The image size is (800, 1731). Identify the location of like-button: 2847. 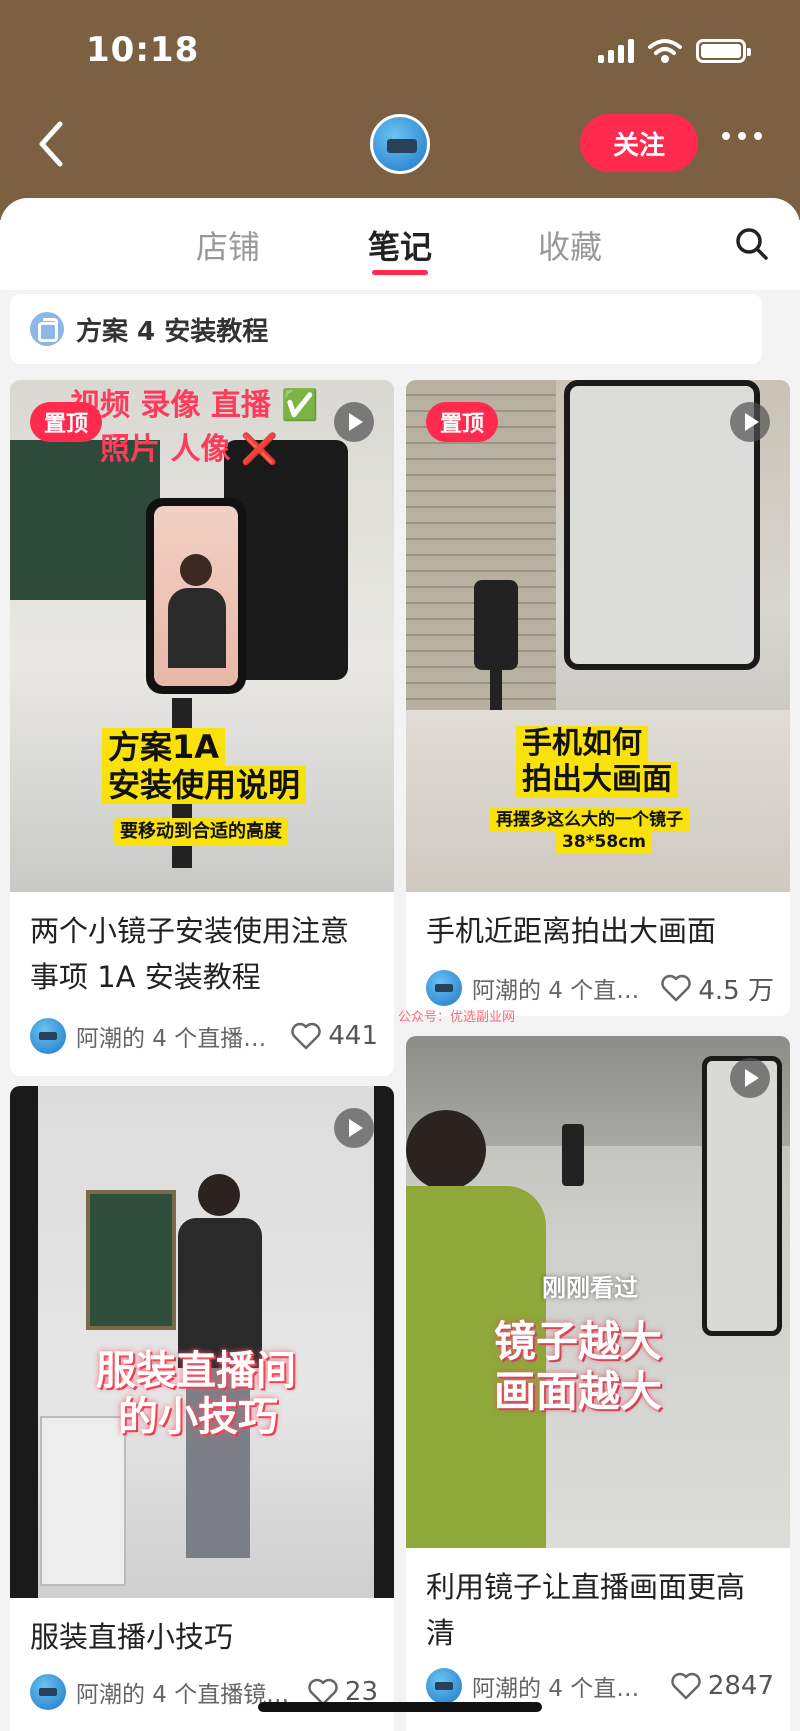
(722, 1686).